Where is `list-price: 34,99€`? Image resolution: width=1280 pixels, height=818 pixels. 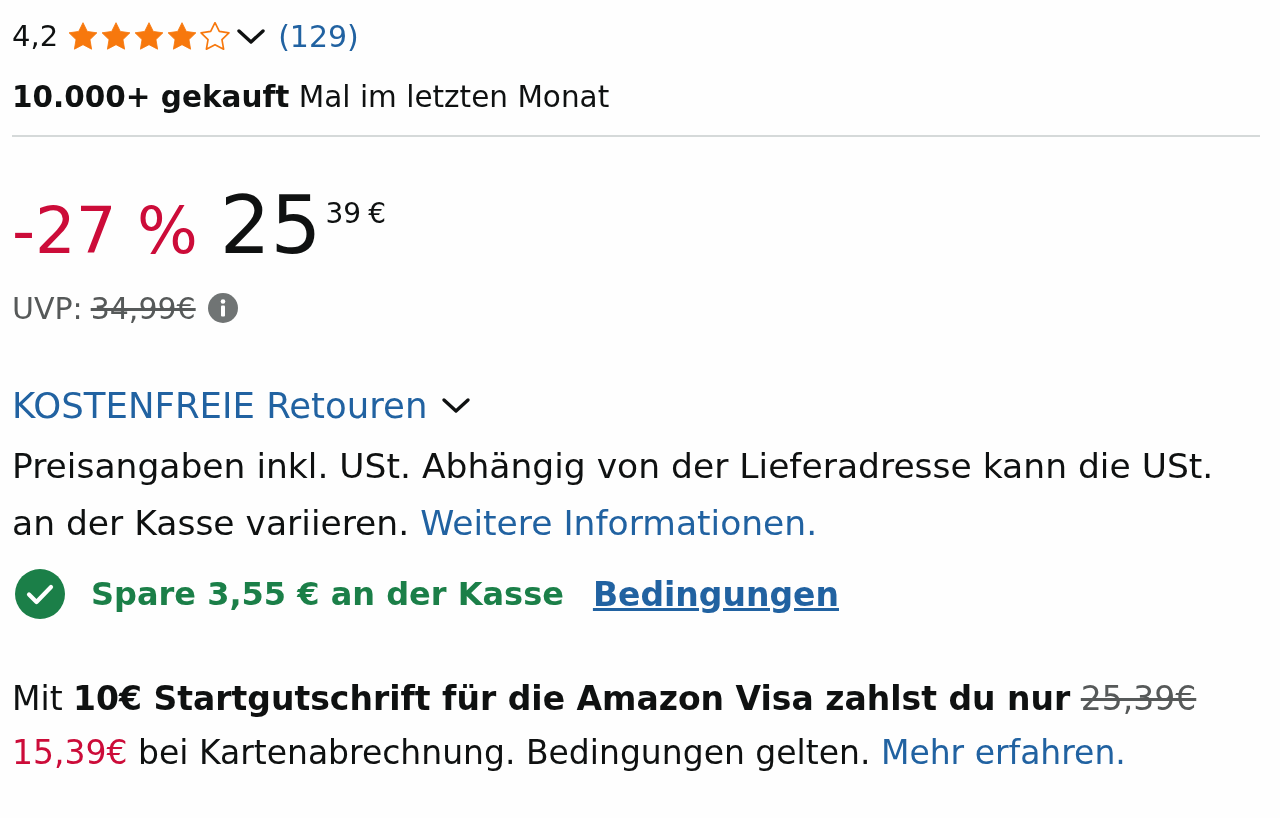 list-price: 34,99€ is located at coordinates (143, 308).